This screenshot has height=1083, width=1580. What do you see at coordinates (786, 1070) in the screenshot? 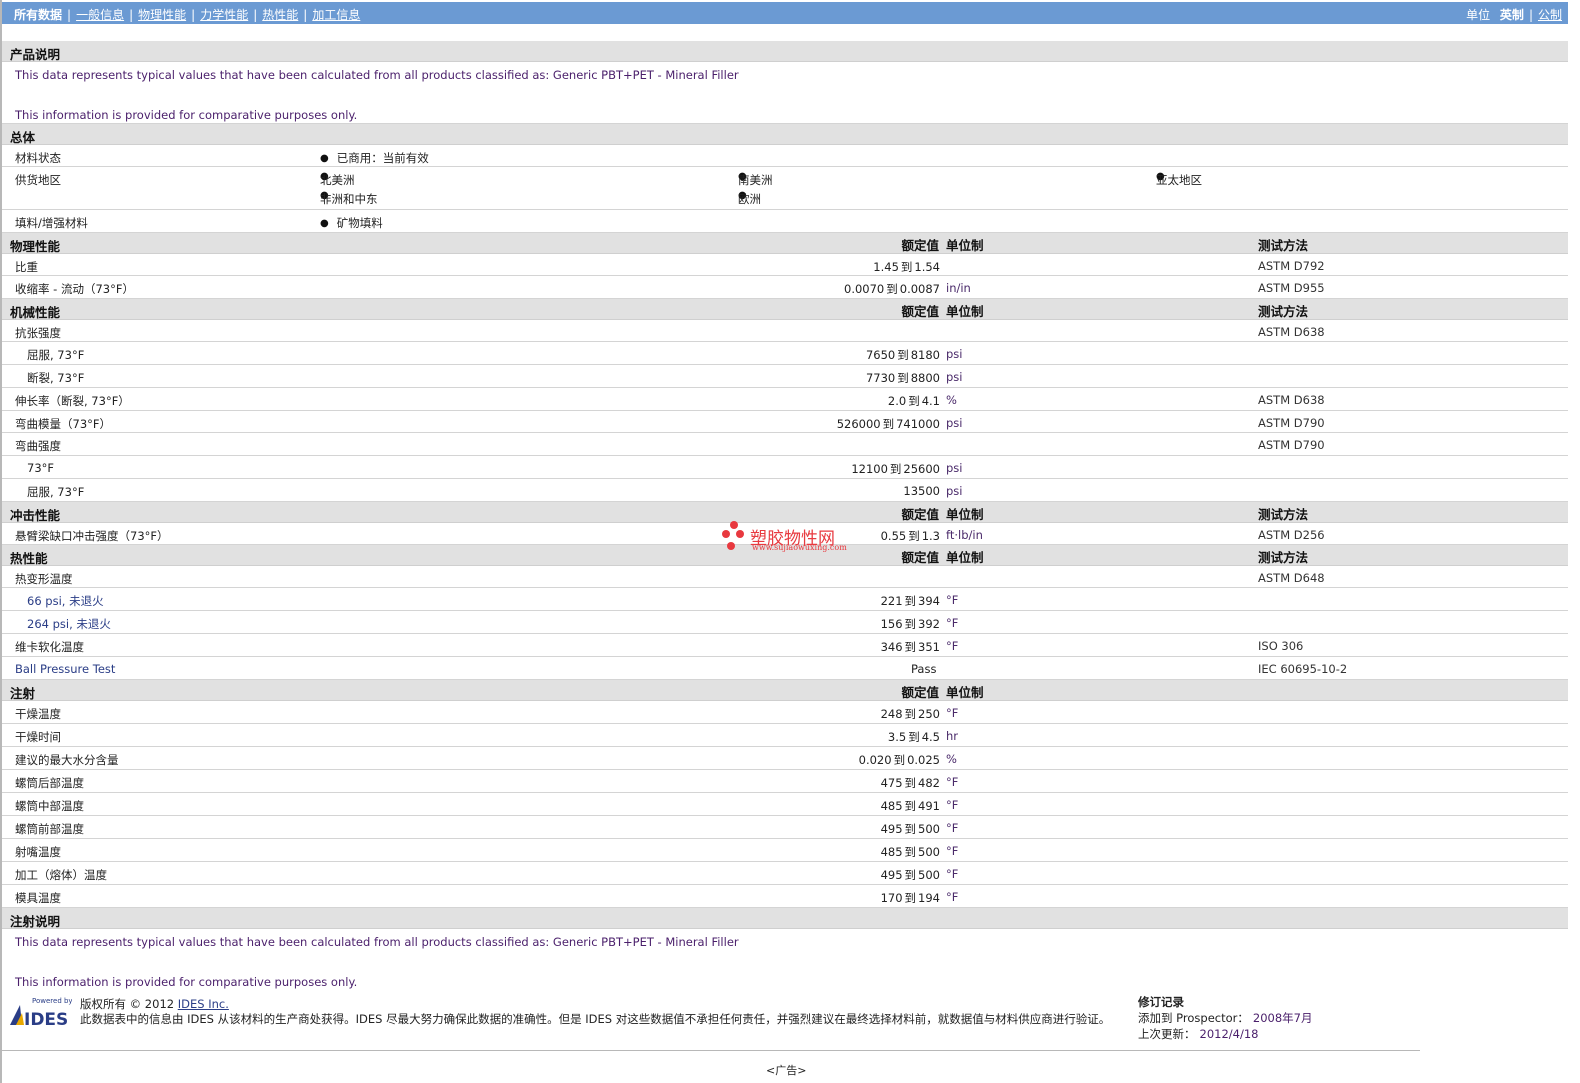
I see `ad-label: <广告>` at bounding box center [786, 1070].